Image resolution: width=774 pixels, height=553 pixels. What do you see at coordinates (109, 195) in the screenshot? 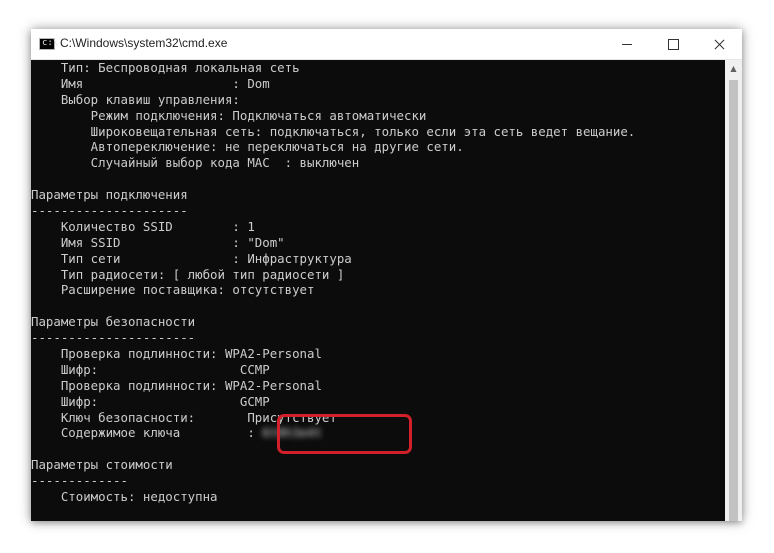
I see `section-heading-connection: Параметры подключения` at bounding box center [109, 195].